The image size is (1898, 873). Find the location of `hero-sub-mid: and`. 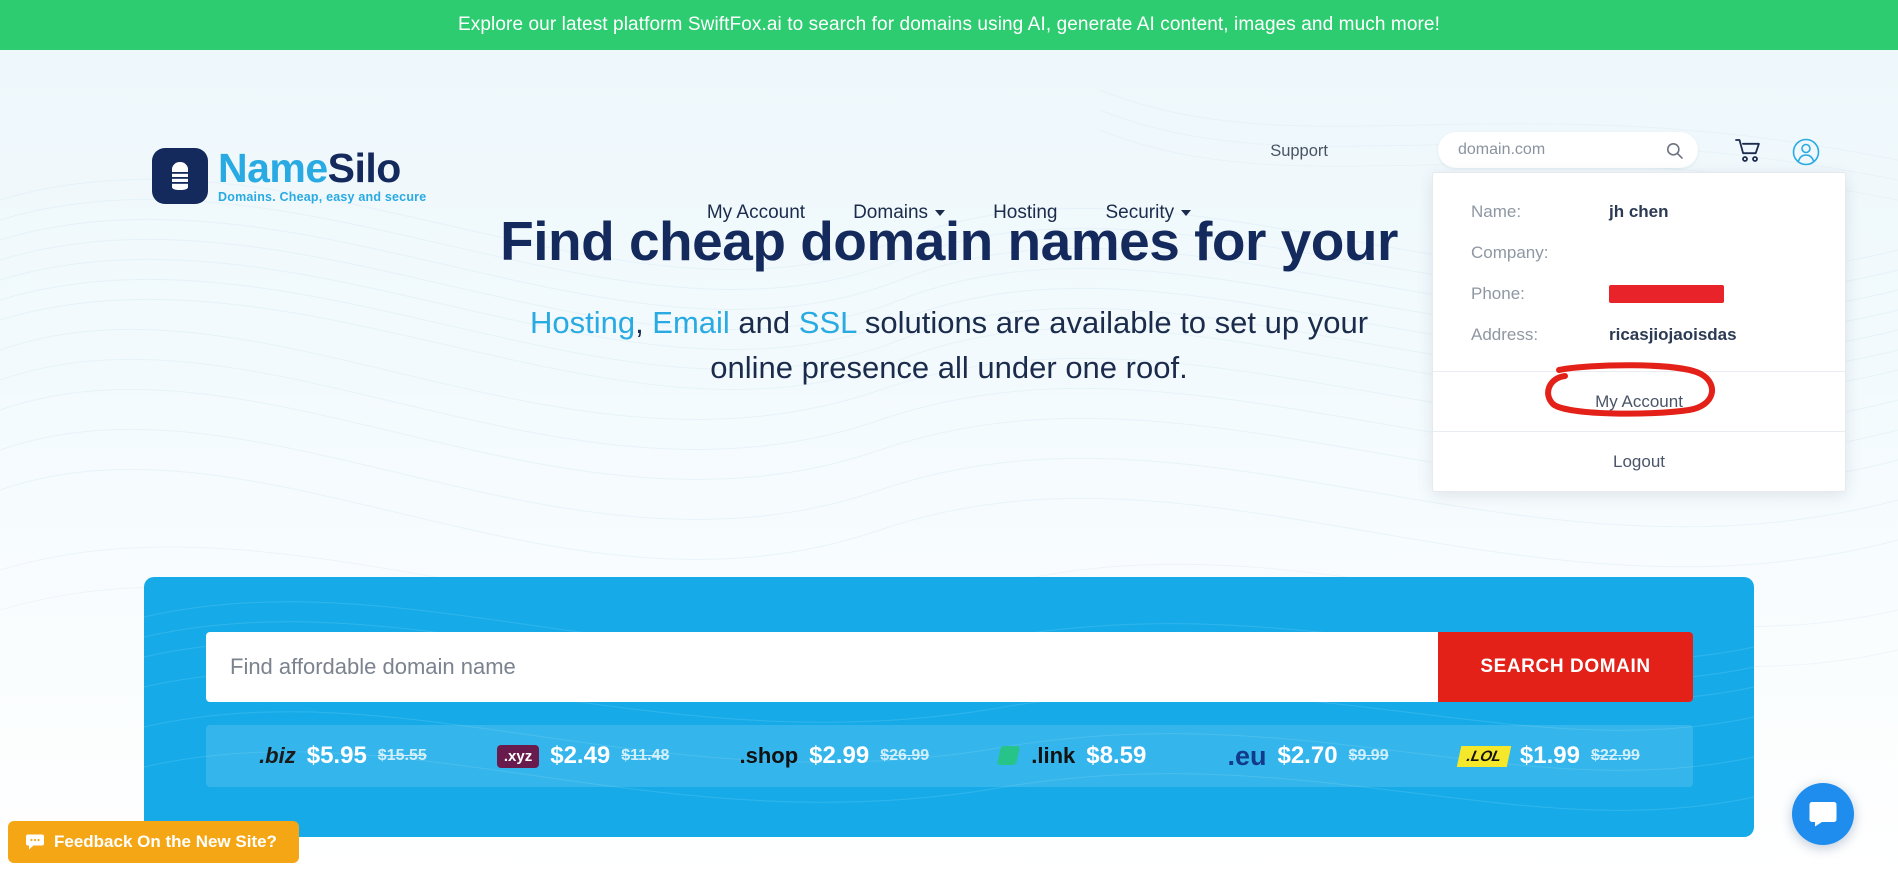

hero-sub-mid: and is located at coordinates (764, 323).